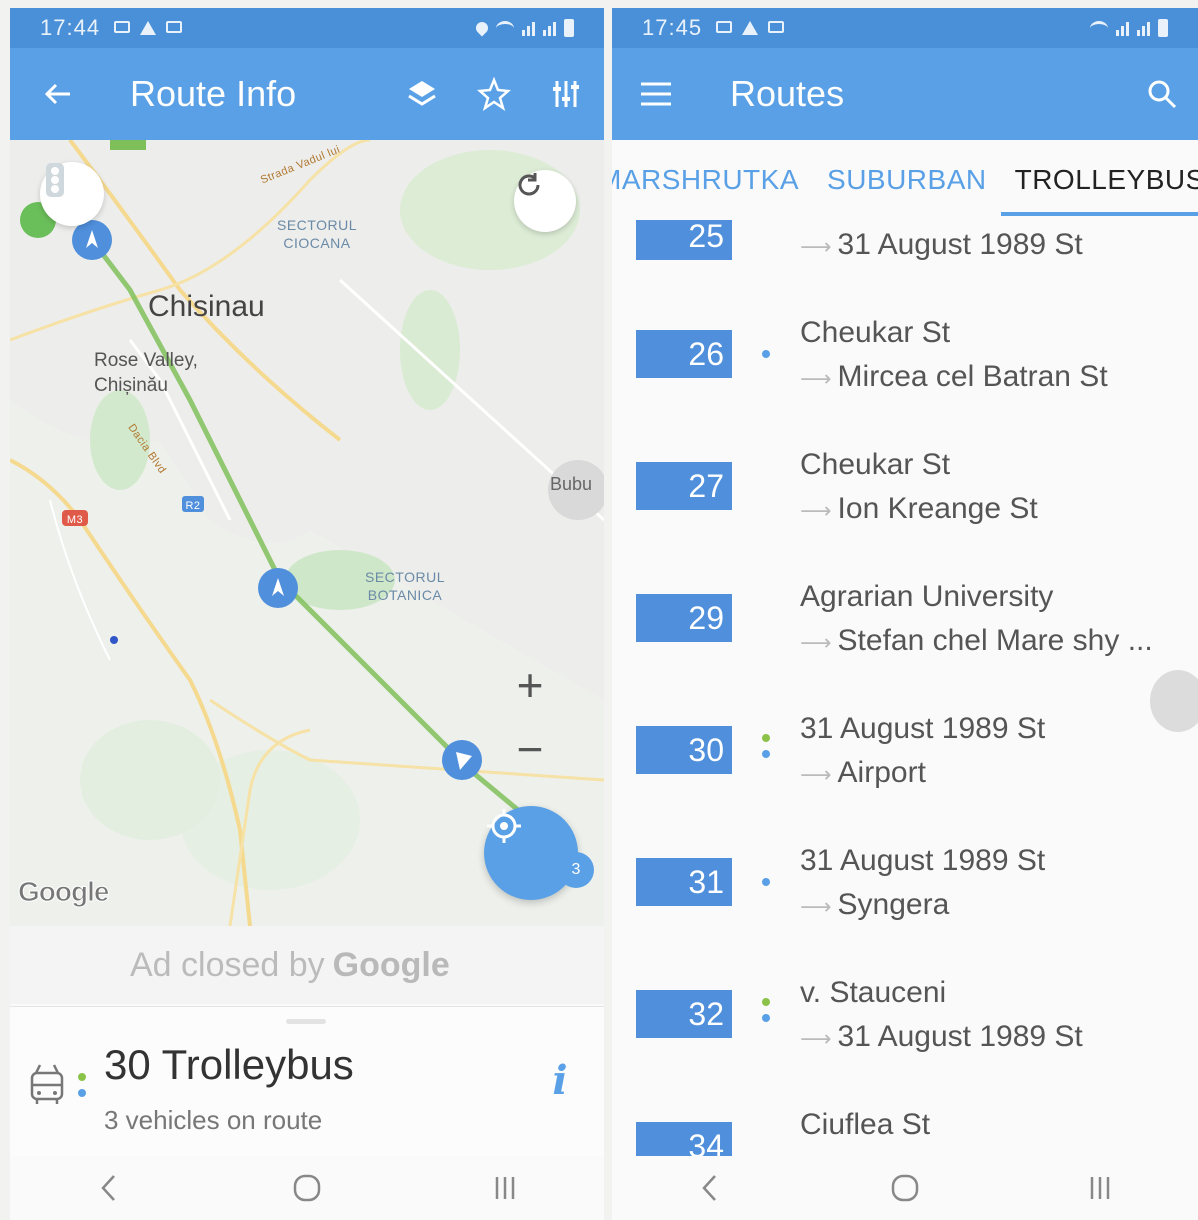  I want to click on route-to-text: Mircea cel Batran St, so click(972, 376).